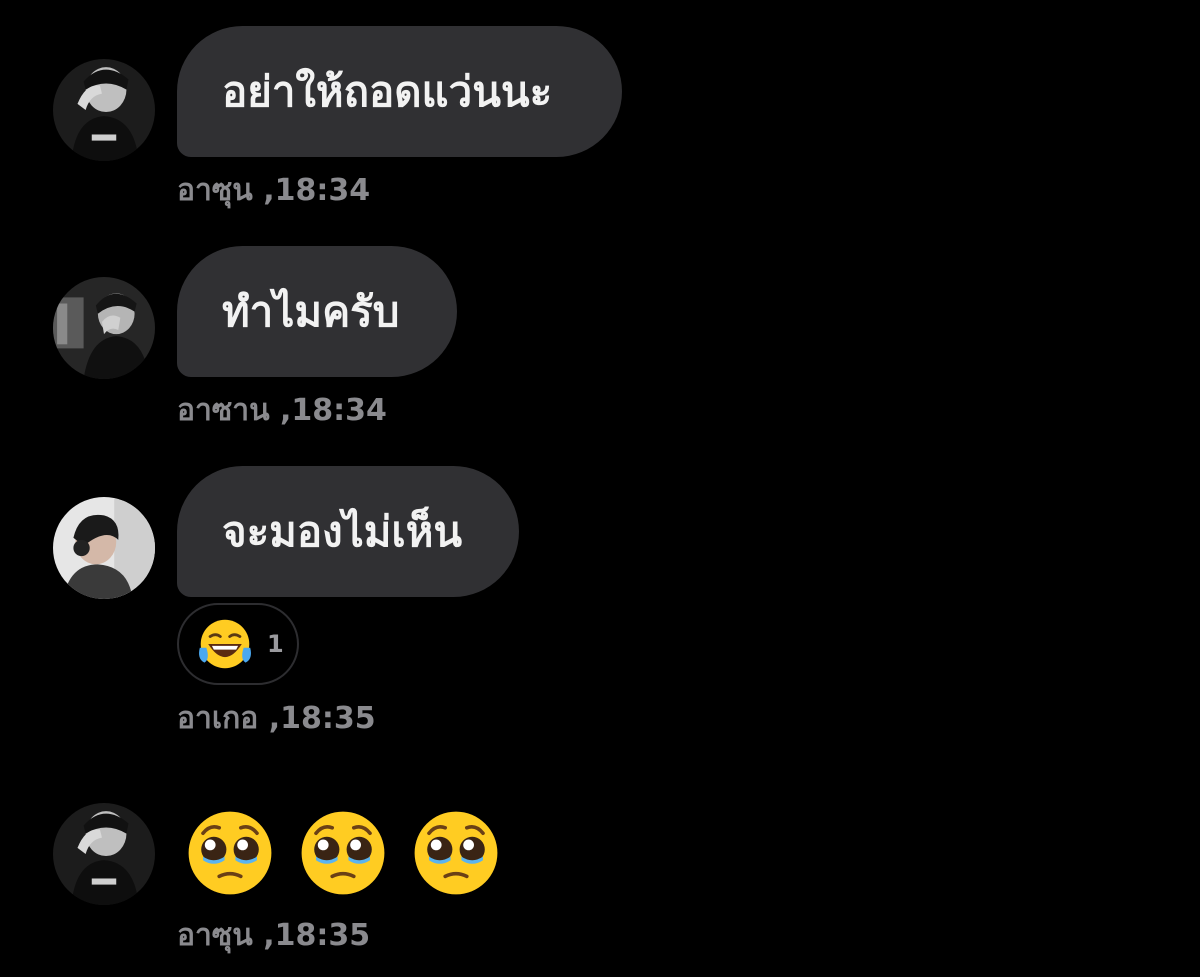 The height and width of the screenshot is (977, 1200). What do you see at coordinates (225, 644) in the screenshot?
I see `laughing-tears-emoji-icon` at bounding box center [225, 644].